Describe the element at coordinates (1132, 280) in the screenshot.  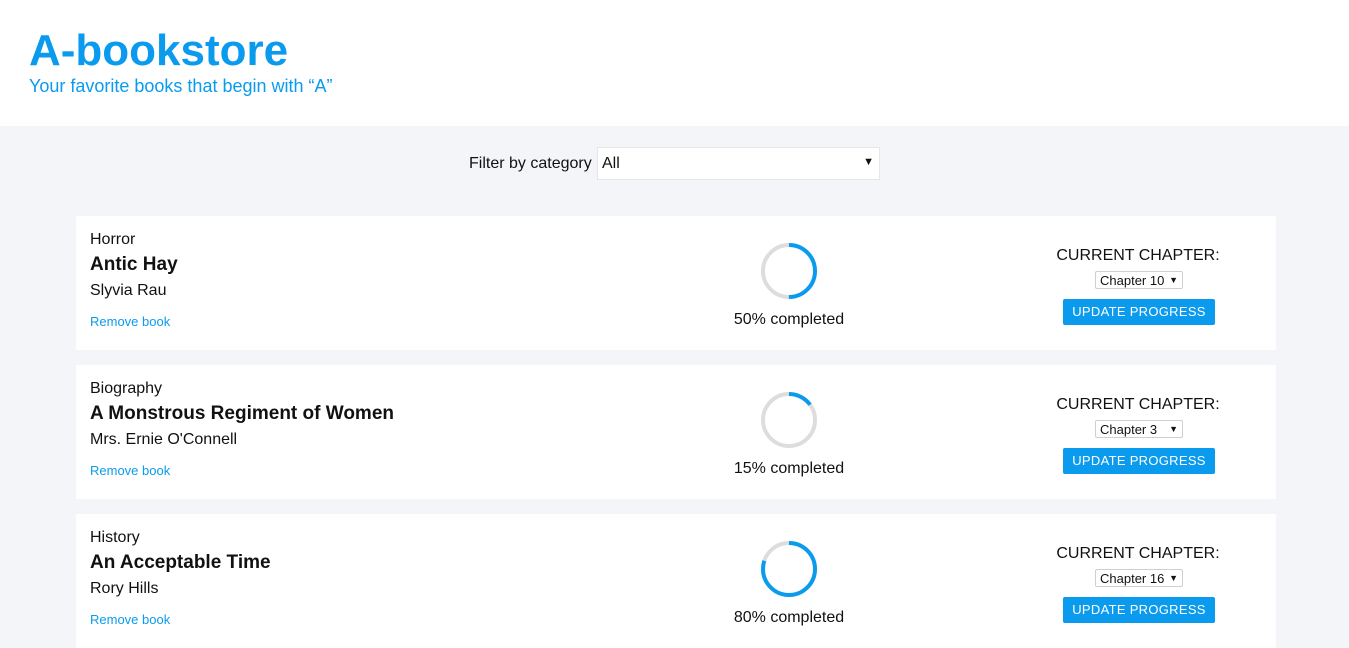
I see `chapter-select-value: Chapter 10` at that location.